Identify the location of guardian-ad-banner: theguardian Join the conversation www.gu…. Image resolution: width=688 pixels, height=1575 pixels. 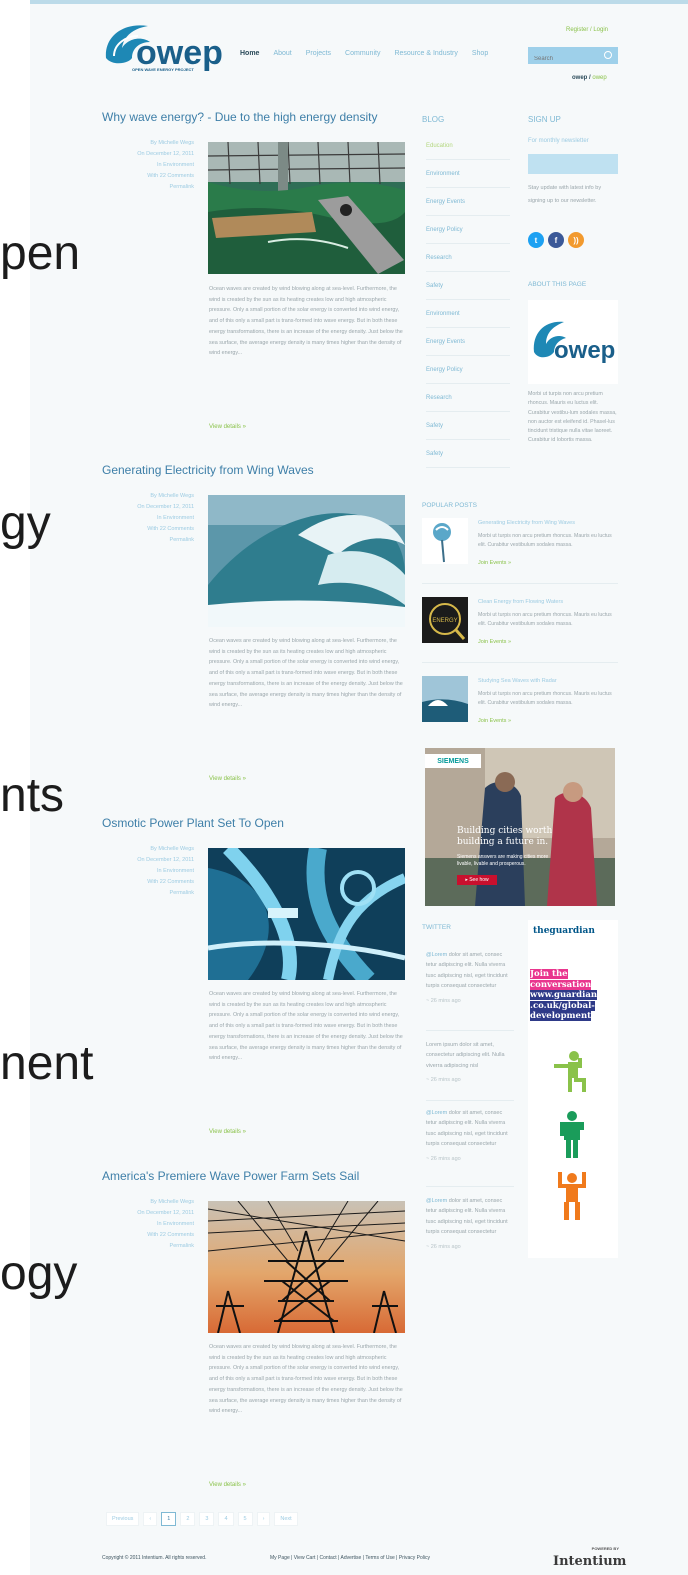
(573, 1089).